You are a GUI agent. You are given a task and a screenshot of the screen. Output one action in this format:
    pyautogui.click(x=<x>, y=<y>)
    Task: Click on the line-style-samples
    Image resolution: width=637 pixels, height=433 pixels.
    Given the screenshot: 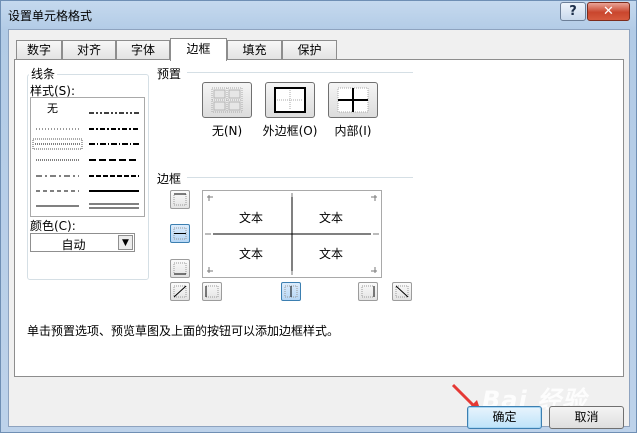 What is the action you would take?
    pyautogui.click(x=87, y=157)
    